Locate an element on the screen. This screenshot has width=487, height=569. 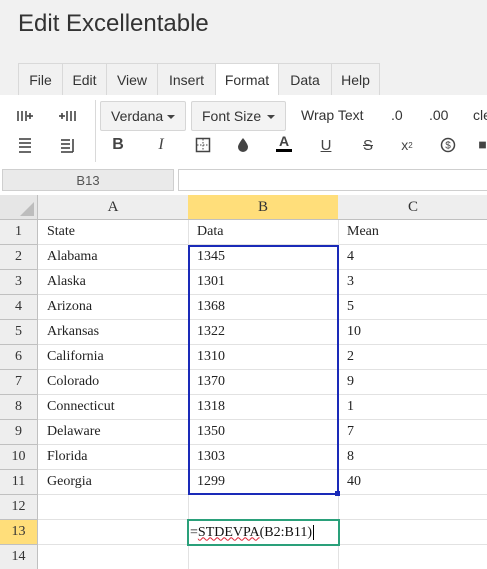
clear-button: cle is located at coordinates (480, 115).